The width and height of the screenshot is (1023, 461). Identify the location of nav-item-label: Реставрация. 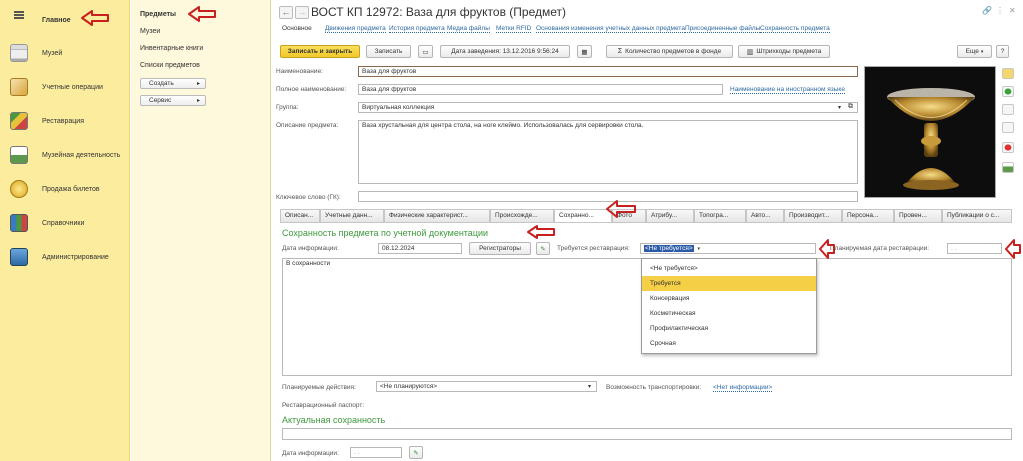
(63, 121).